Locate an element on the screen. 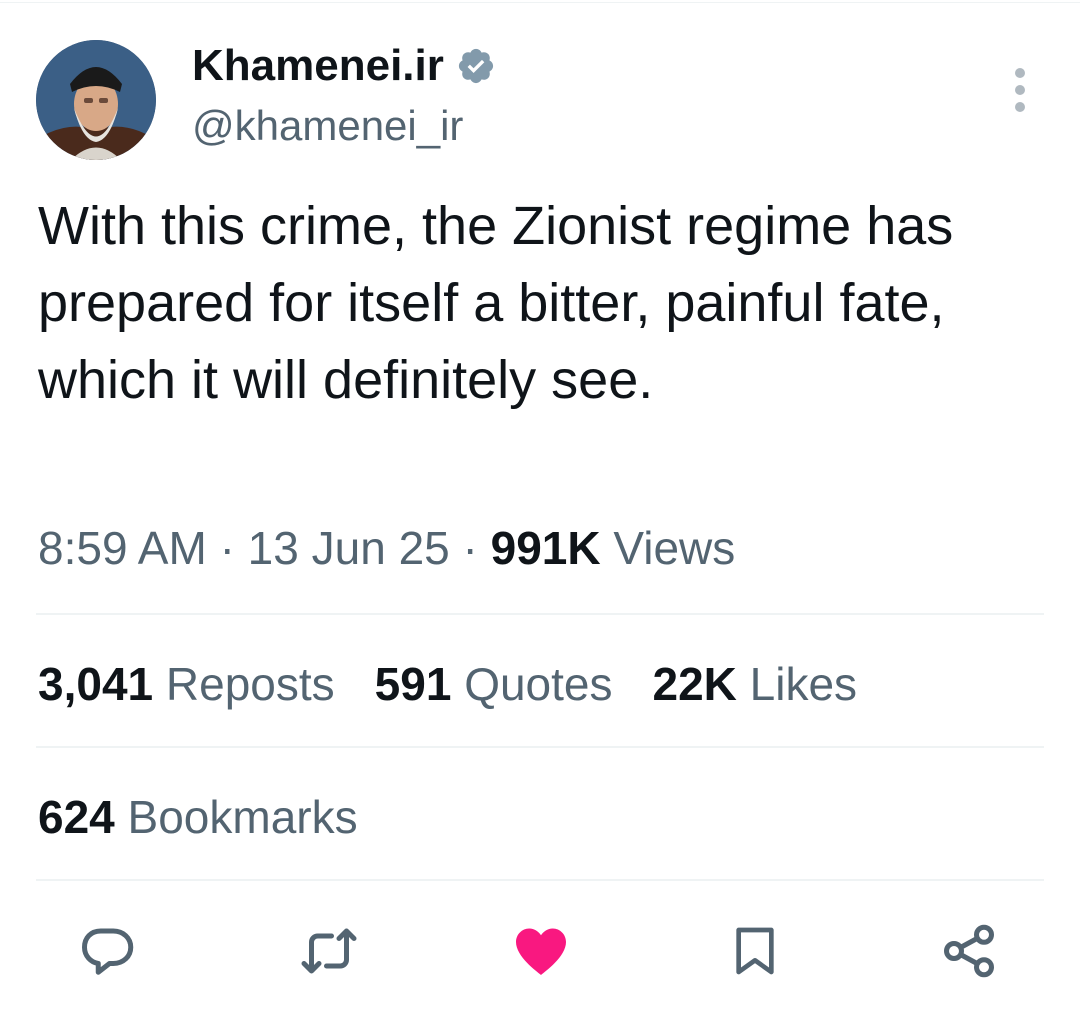 The width and height of the screenshot is (1080, 1025). quotes-stat: 591 Quotes is located at coordinates (494, 684).